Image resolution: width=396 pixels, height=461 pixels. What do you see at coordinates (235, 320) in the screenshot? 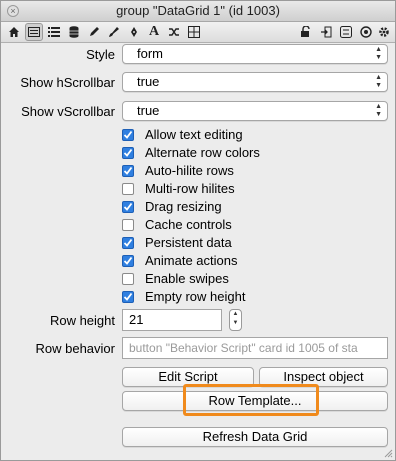
I see `row-height-stepper: ▲ ▼` at bounding box center [235, 320].